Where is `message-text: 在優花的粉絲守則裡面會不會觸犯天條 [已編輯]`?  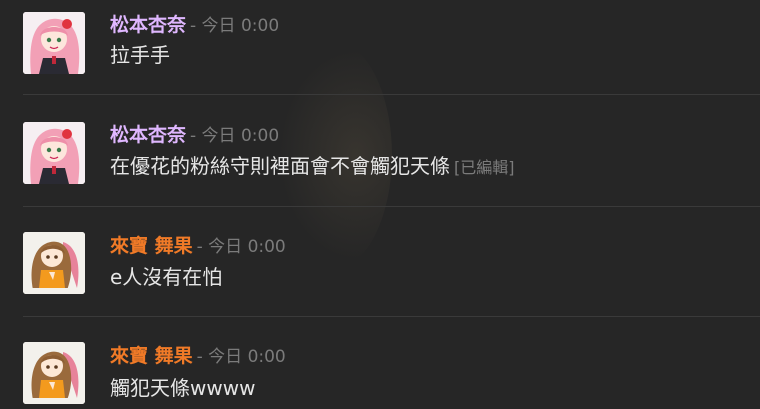 message-text: 在優花的粉絲守則裡面會不會觸犯天條 [已編輯] is located at coordinates (312, 166).